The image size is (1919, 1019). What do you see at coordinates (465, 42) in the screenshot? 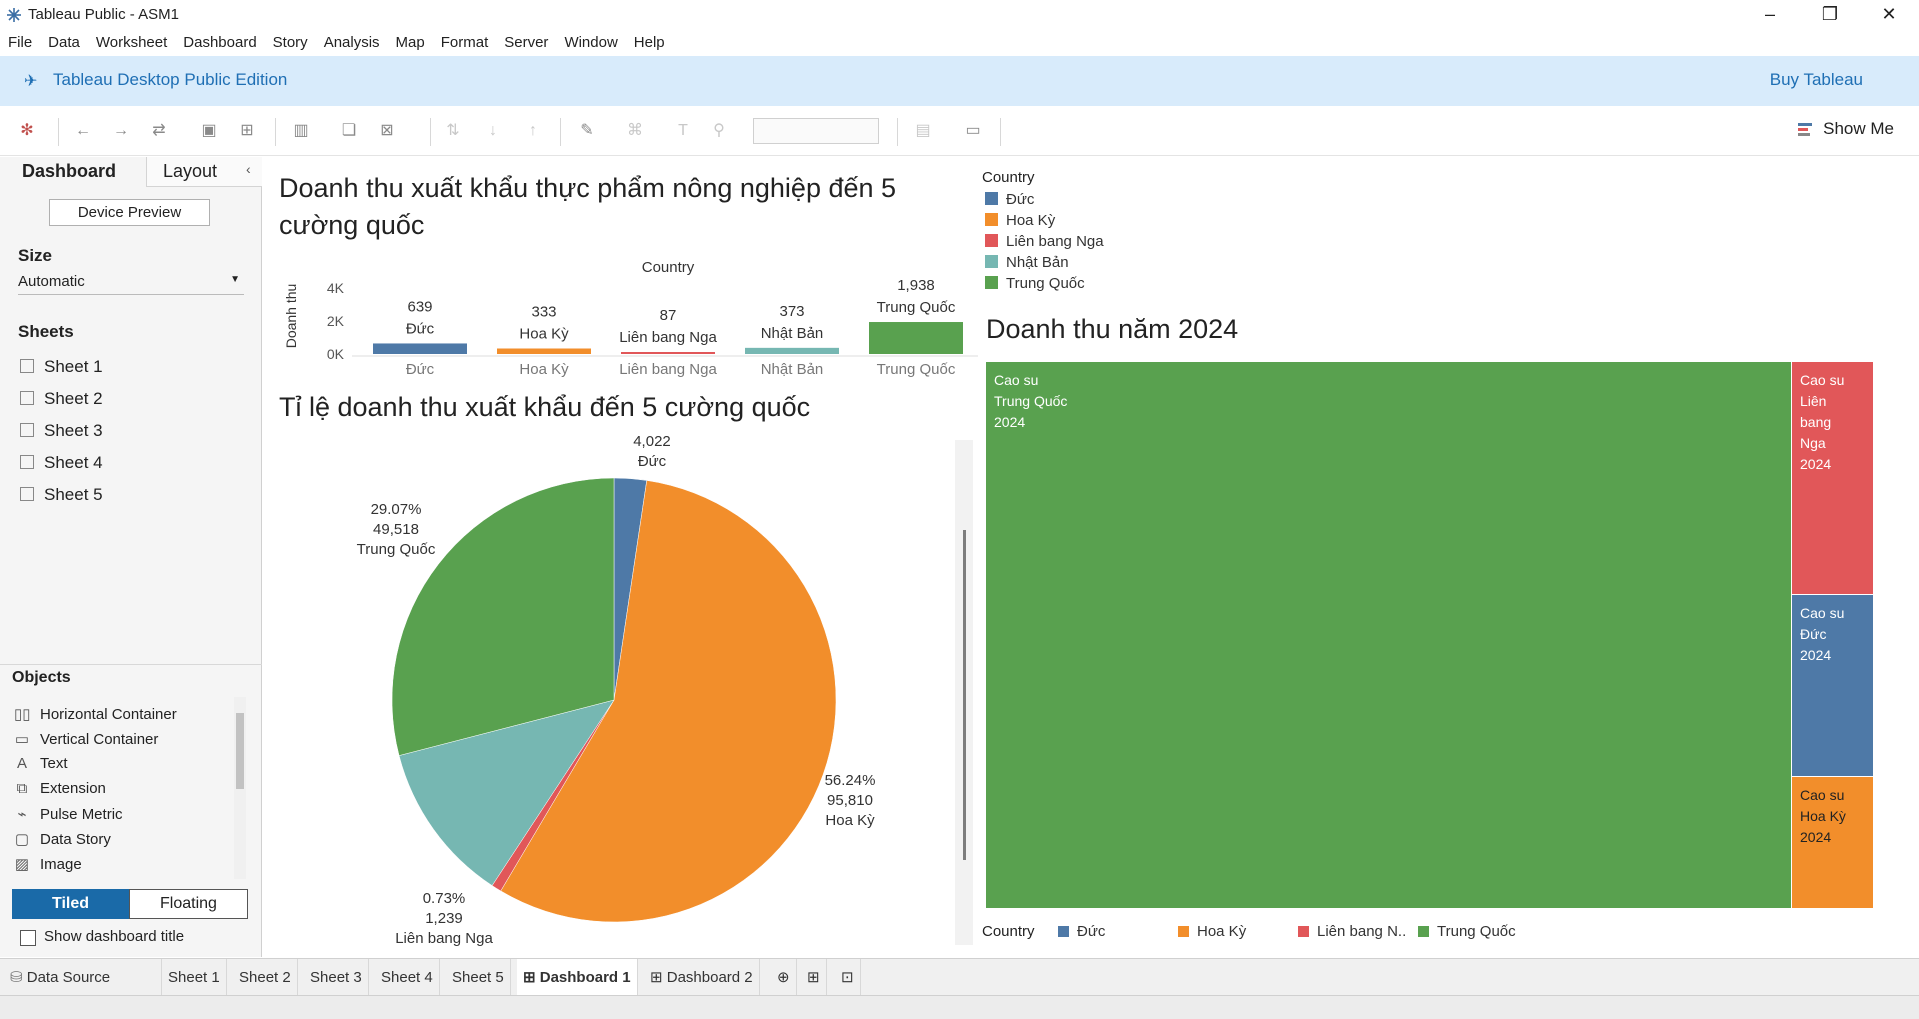
I see `menu-format: Format` at bounding box center [465, 42].